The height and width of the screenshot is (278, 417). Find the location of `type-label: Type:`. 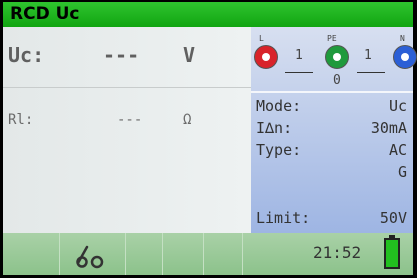

type-label: Type: is located at coordinates (279, 150).